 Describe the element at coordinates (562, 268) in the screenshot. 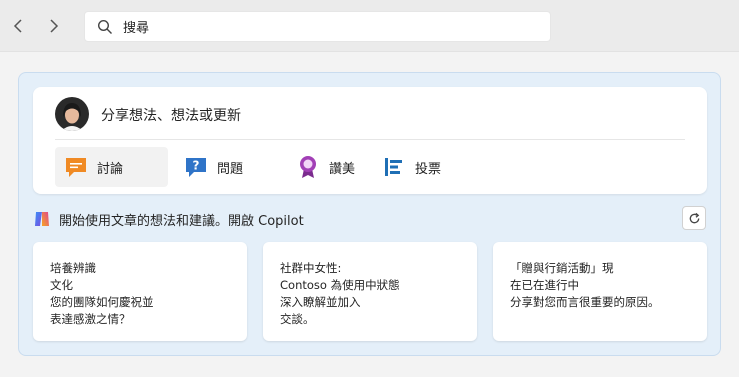

I see `card-text-line: 「贈與行銷活動」現` at that location.